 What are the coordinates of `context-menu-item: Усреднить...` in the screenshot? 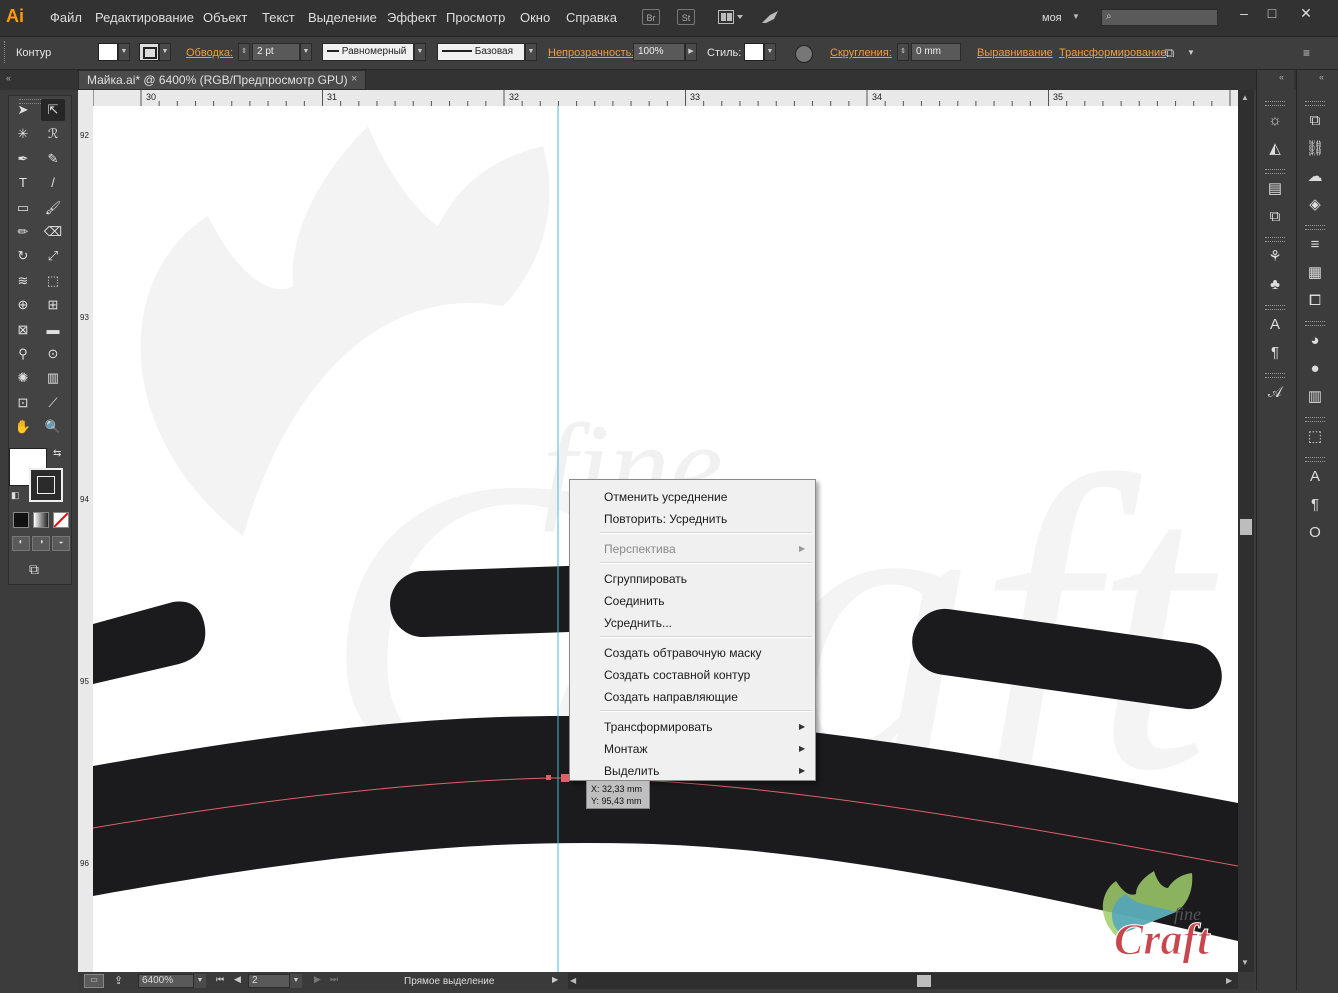 It's located at (692, 623).